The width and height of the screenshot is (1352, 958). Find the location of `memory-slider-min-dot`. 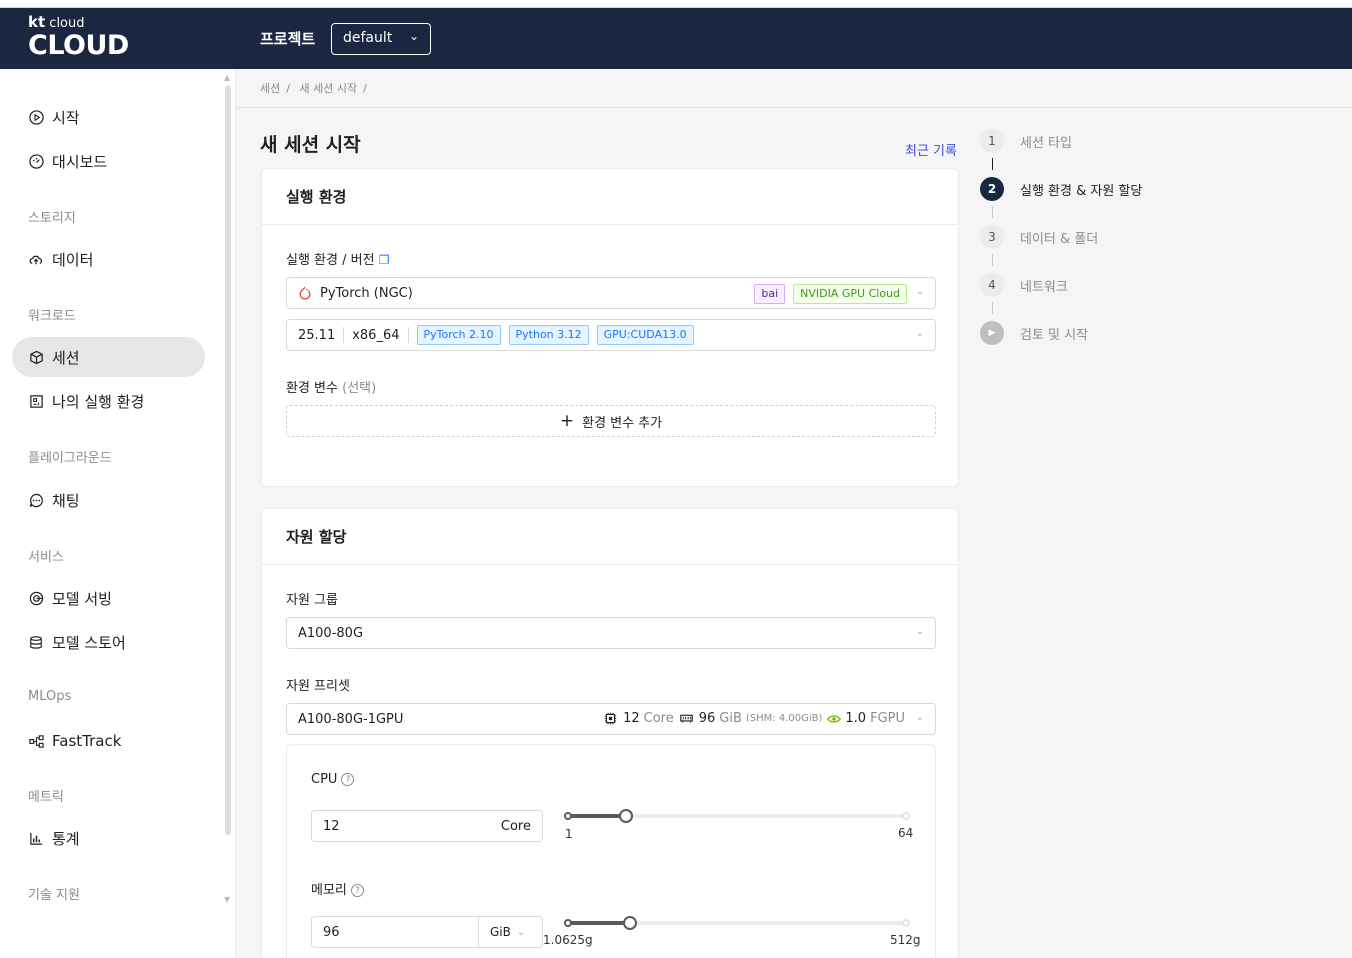

memory-slider-min-dot is located at coordinates (568, 923).